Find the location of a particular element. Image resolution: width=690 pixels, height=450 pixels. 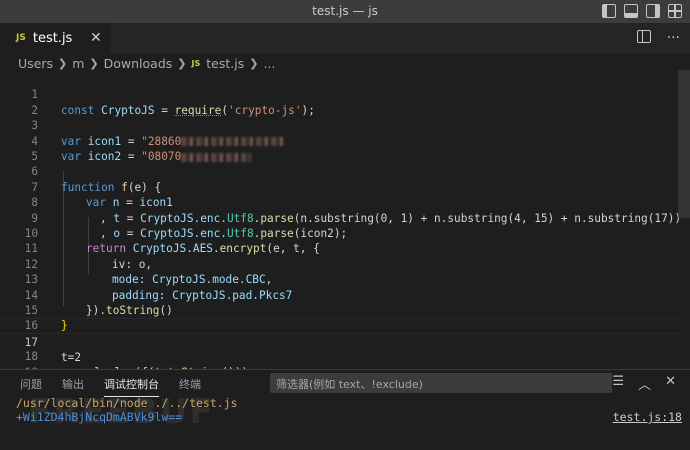

window-title: test.js — js is located at coordinates (345, 11).